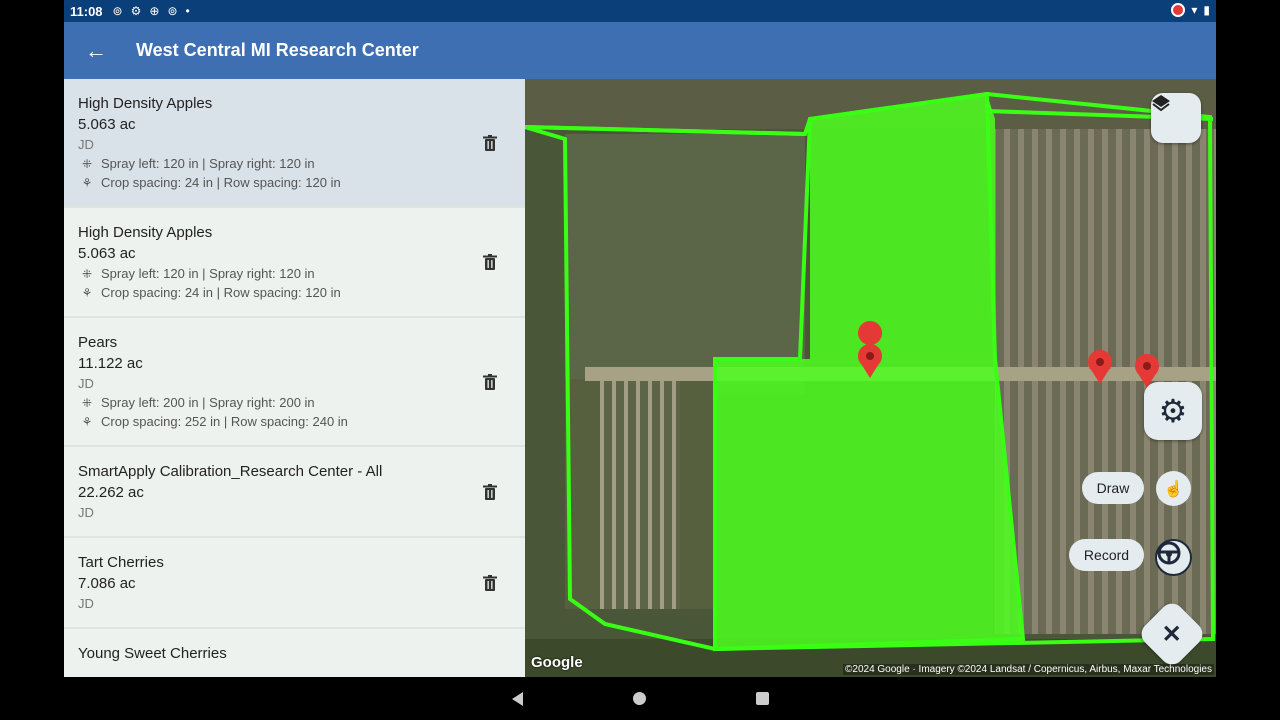 This screenshot has height=720, width=1280. Describe the element at coordinates (152, 653) in the screenshot. I see `field-name: Young Sweet Cherries` at that location.